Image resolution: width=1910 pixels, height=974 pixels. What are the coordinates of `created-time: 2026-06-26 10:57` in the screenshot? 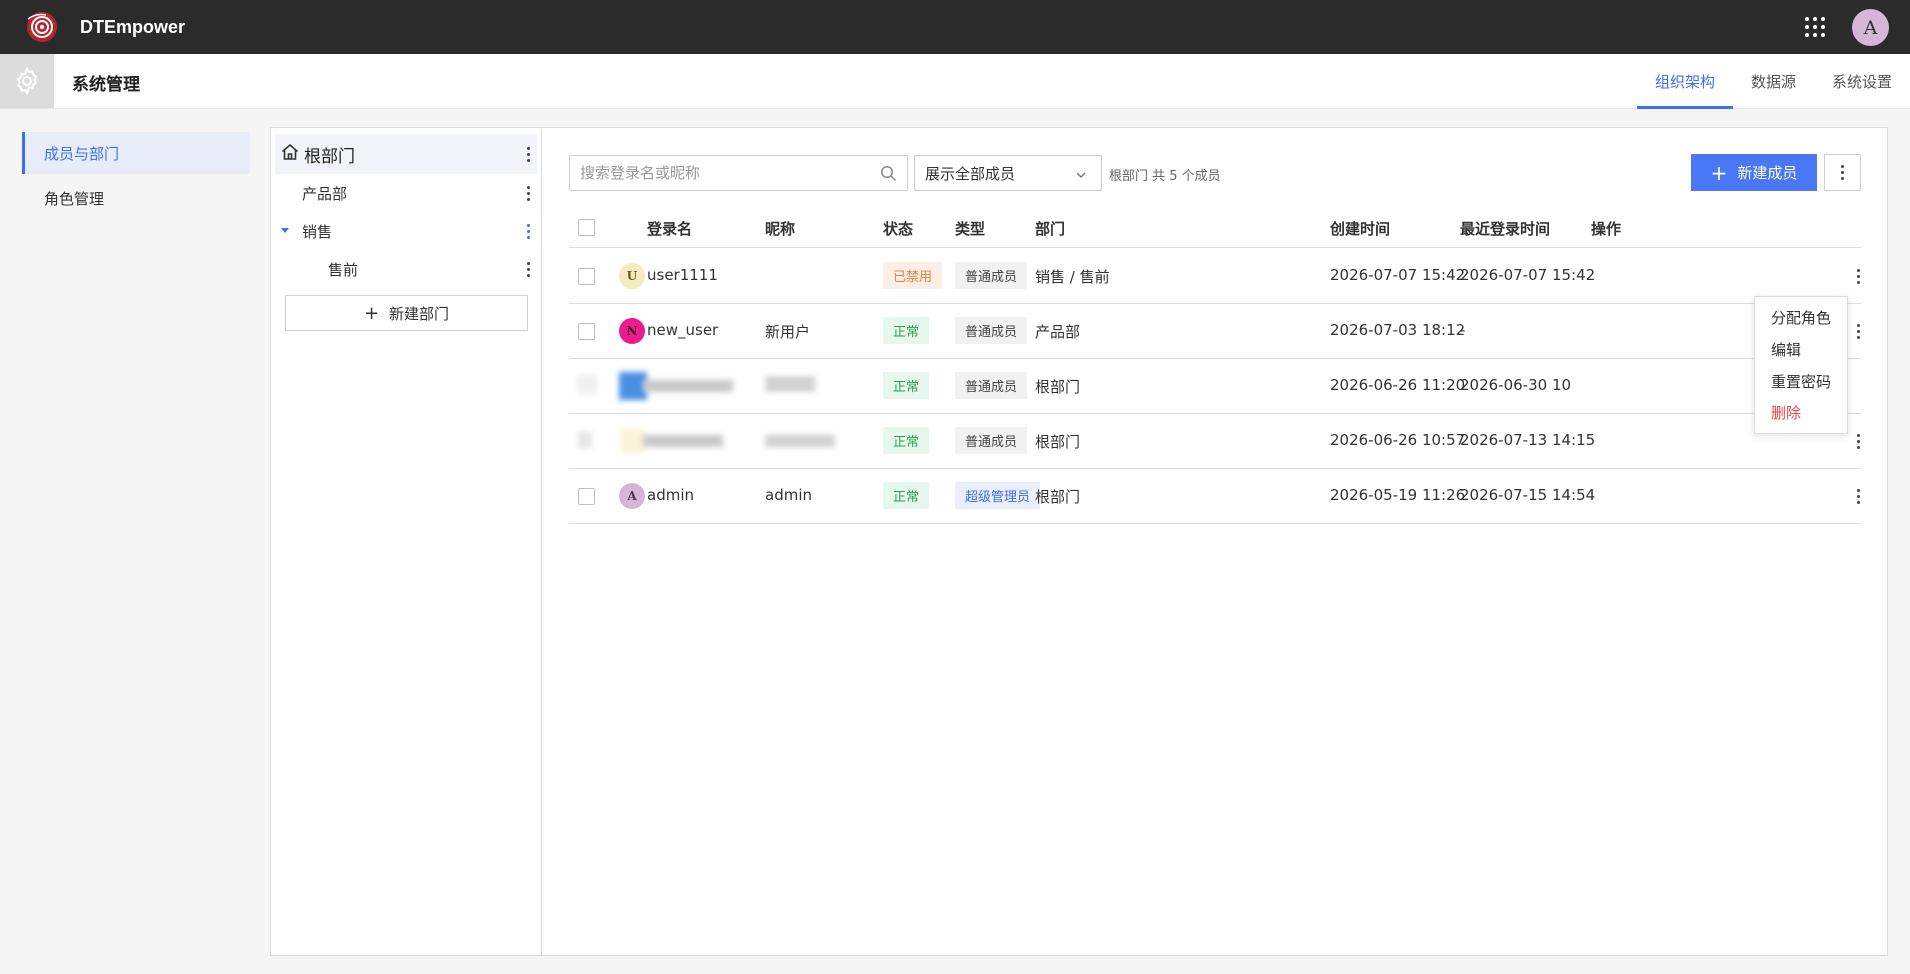 It's located at (1398, 440).